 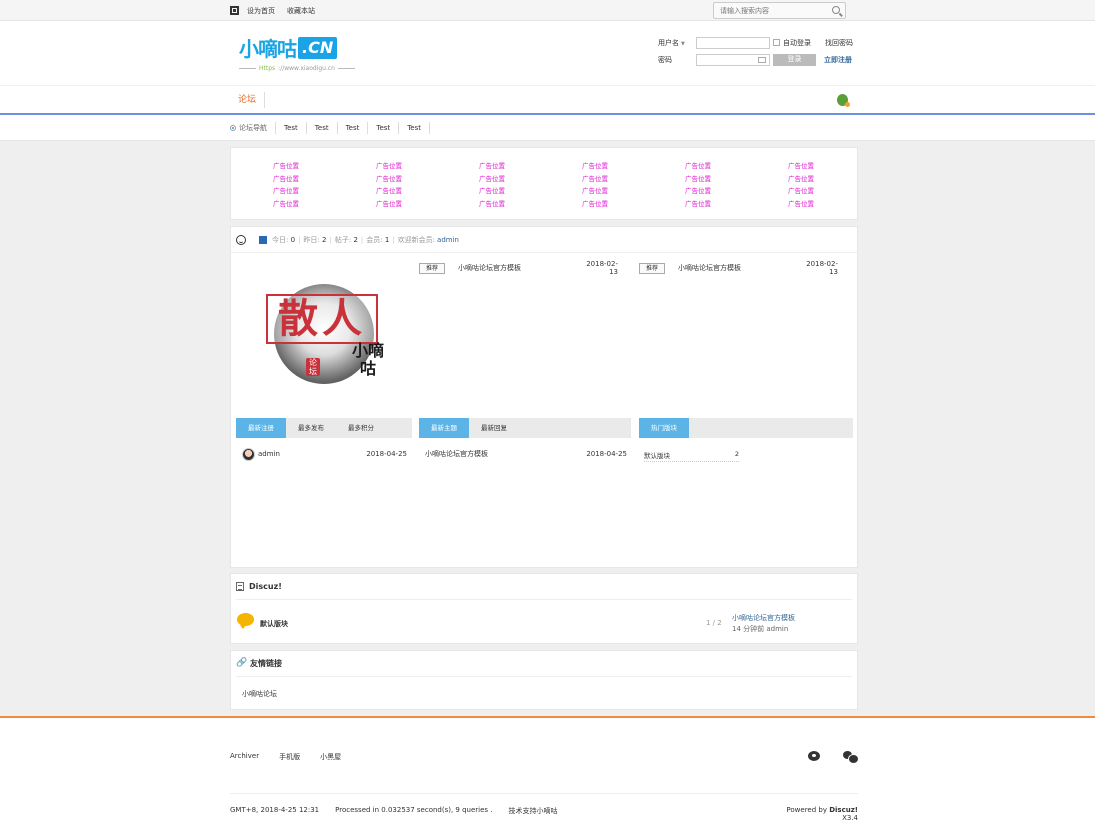 I want to click on thread-title-link: 小嘀咕论坛官方模板, so click(x=505, y=454).